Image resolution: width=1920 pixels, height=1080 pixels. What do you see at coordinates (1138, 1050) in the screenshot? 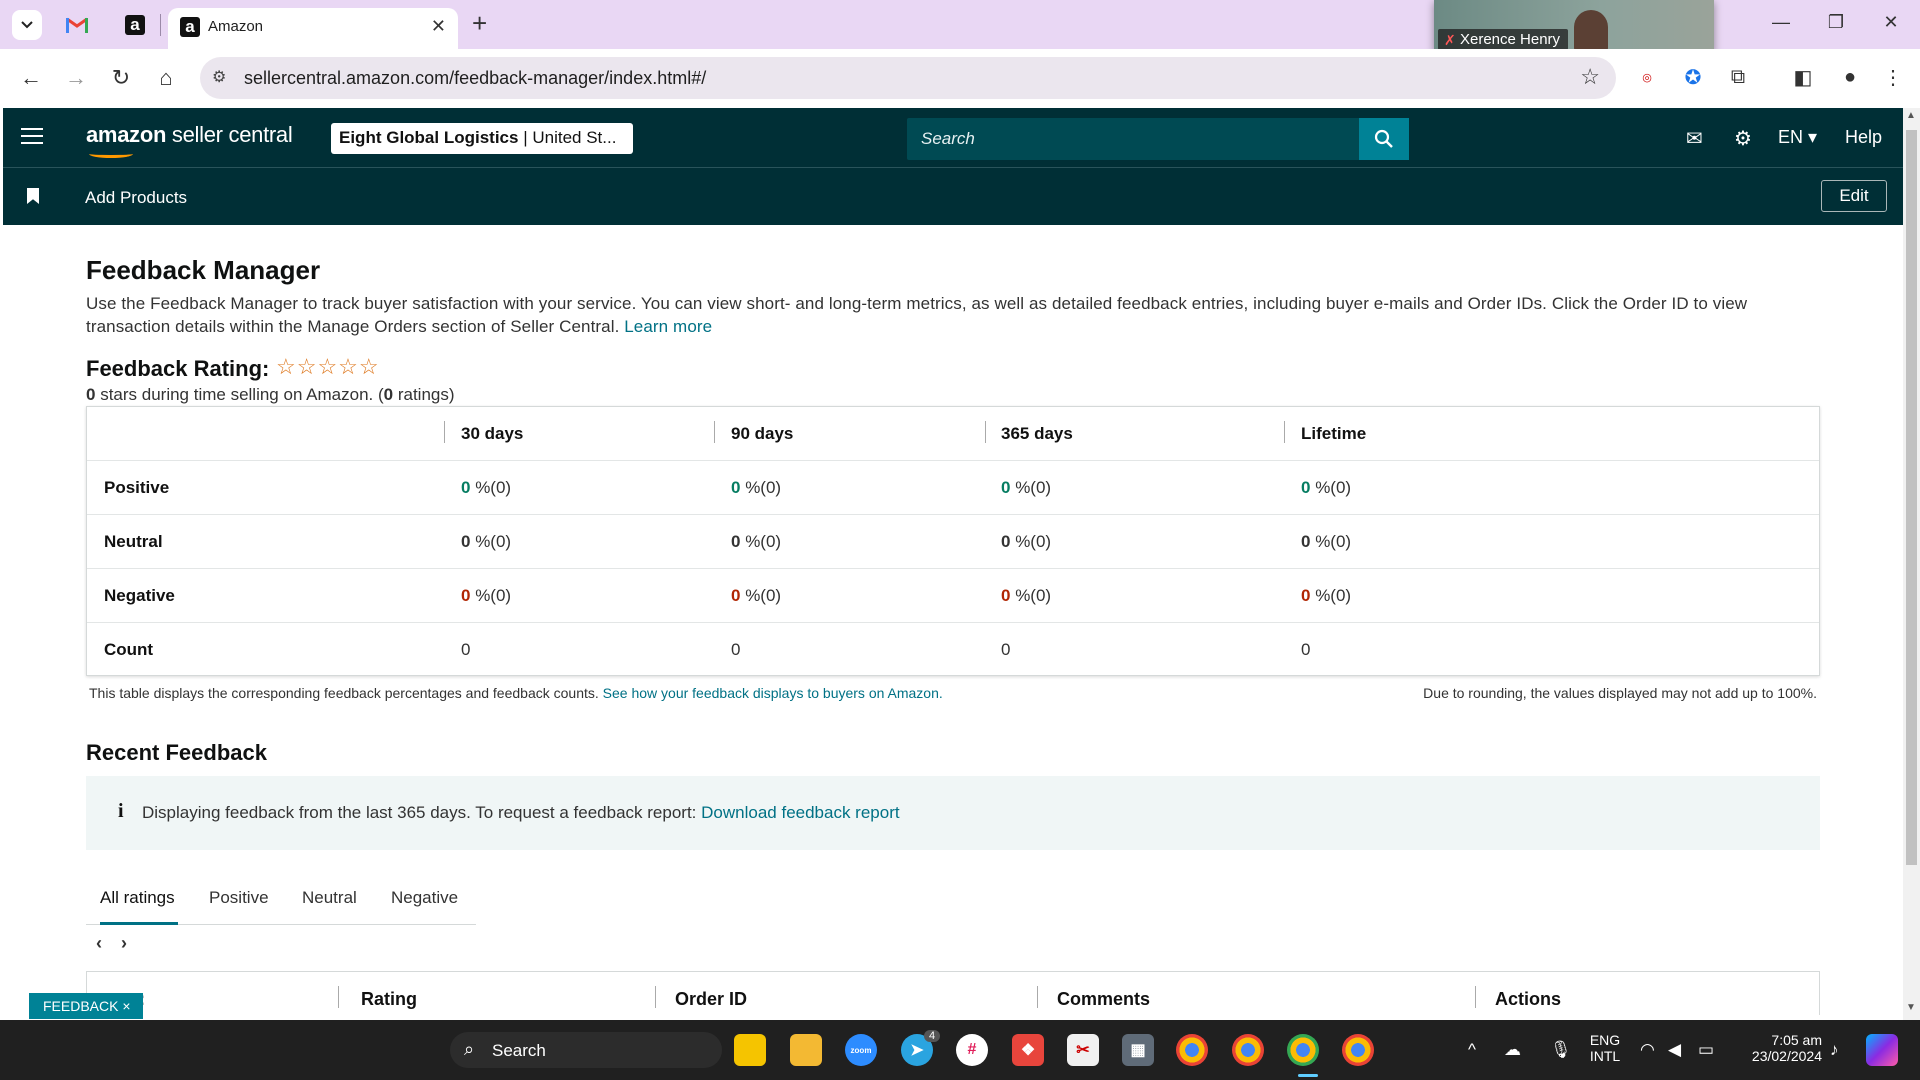
I see `calculator-icon: ▦` at bounding box center [1138, 1050].